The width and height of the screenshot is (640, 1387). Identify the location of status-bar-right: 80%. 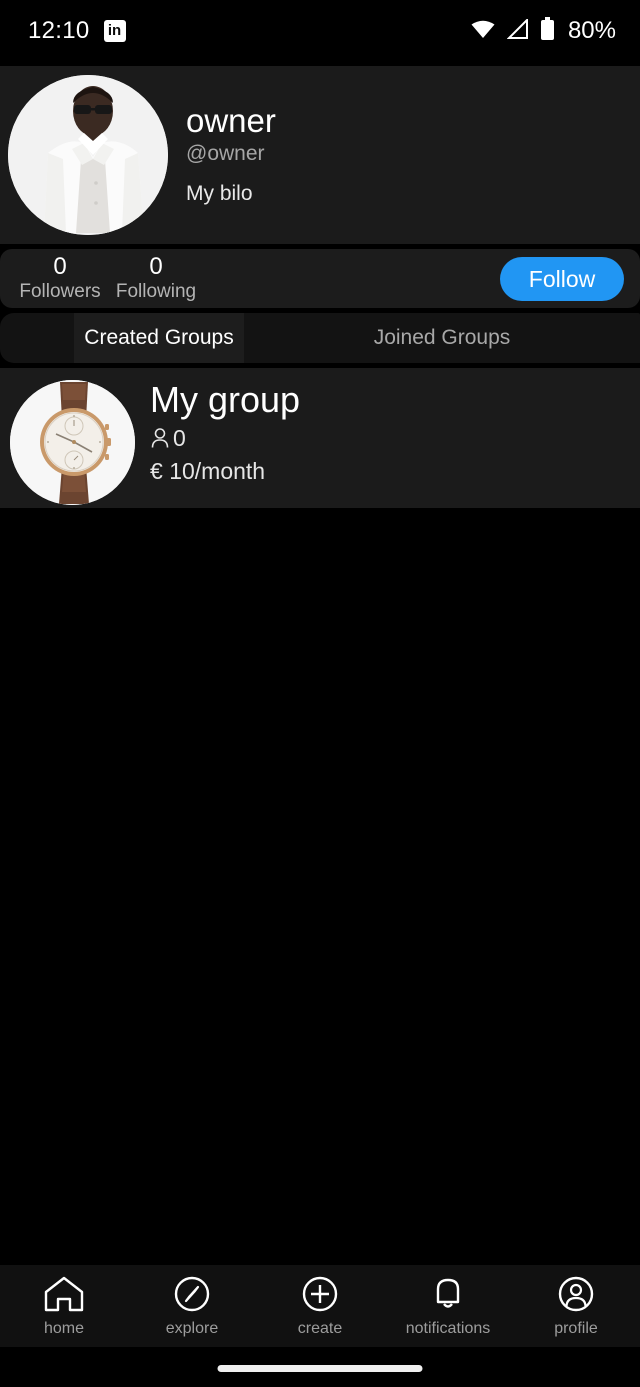
(543, 31).